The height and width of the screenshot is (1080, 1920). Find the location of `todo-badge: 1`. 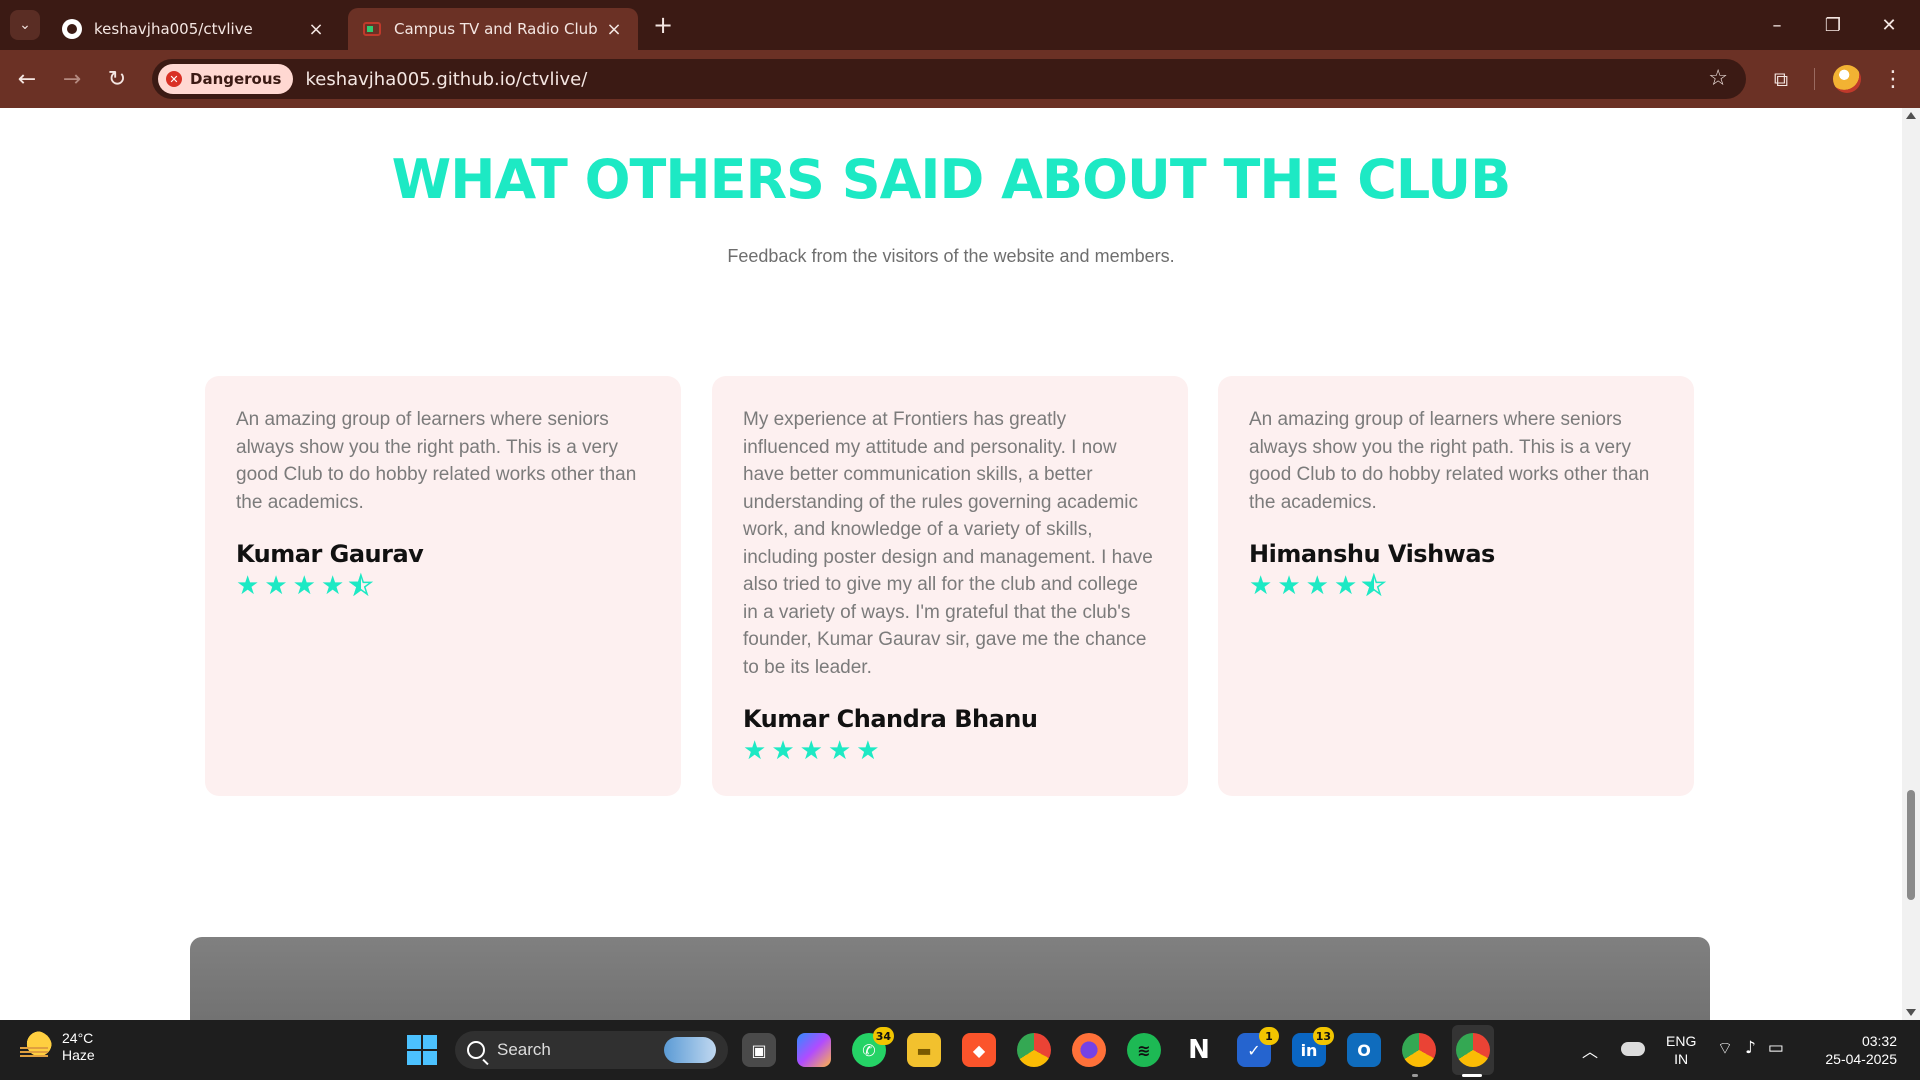

todo-badge: 1 is located at coordinates (1269, 1036).